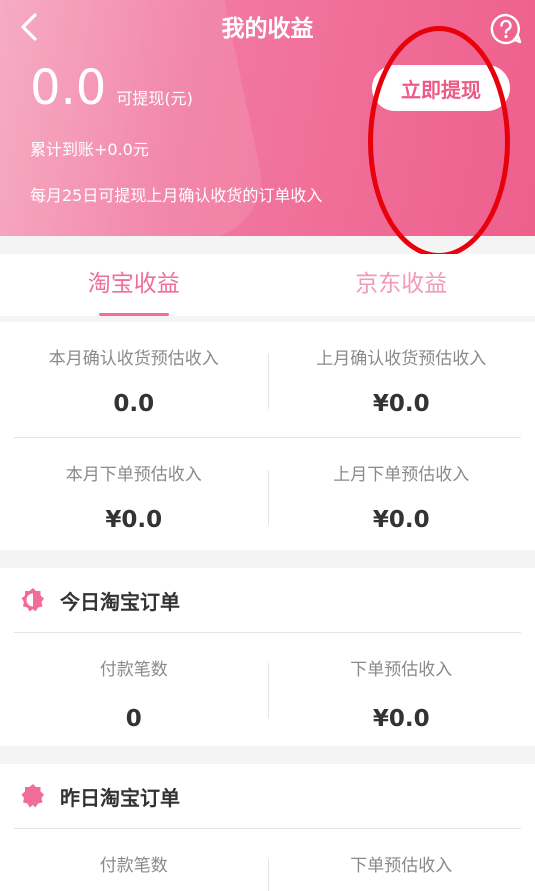 This screenshot has height=891, width=535. I want to click on accumulated-credited: 累计到账+0.0元, so click(89, 149).